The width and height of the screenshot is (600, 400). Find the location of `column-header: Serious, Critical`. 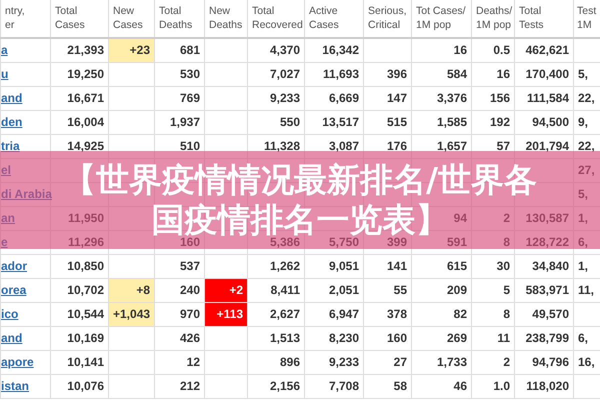

column-header: Serious, Critical is located at coordinates (387, 18).